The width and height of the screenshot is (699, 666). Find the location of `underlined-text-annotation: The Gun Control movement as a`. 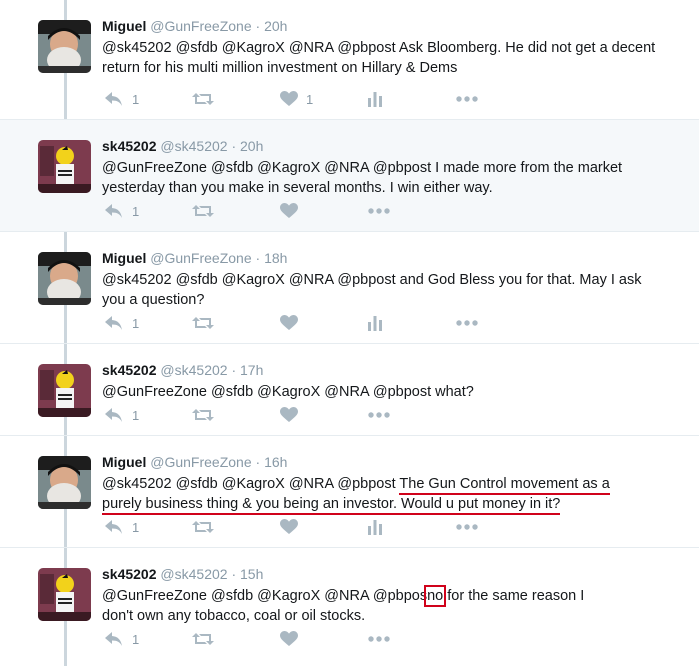

underlined-text-annotation: The Gun Control movement as a is located at coordinates (504, 485).